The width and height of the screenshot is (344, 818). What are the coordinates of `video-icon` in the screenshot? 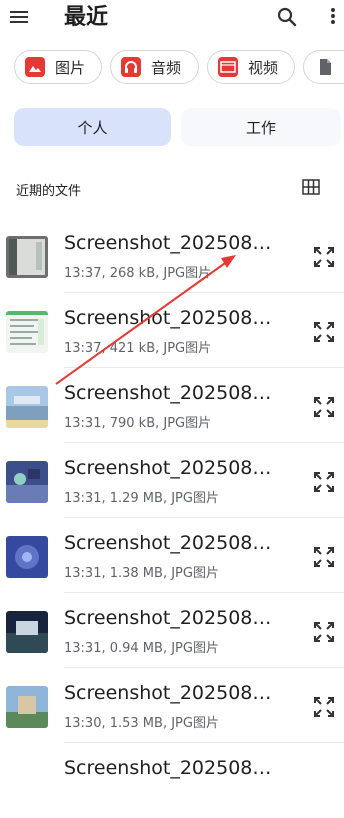 It's located at (228, 67).